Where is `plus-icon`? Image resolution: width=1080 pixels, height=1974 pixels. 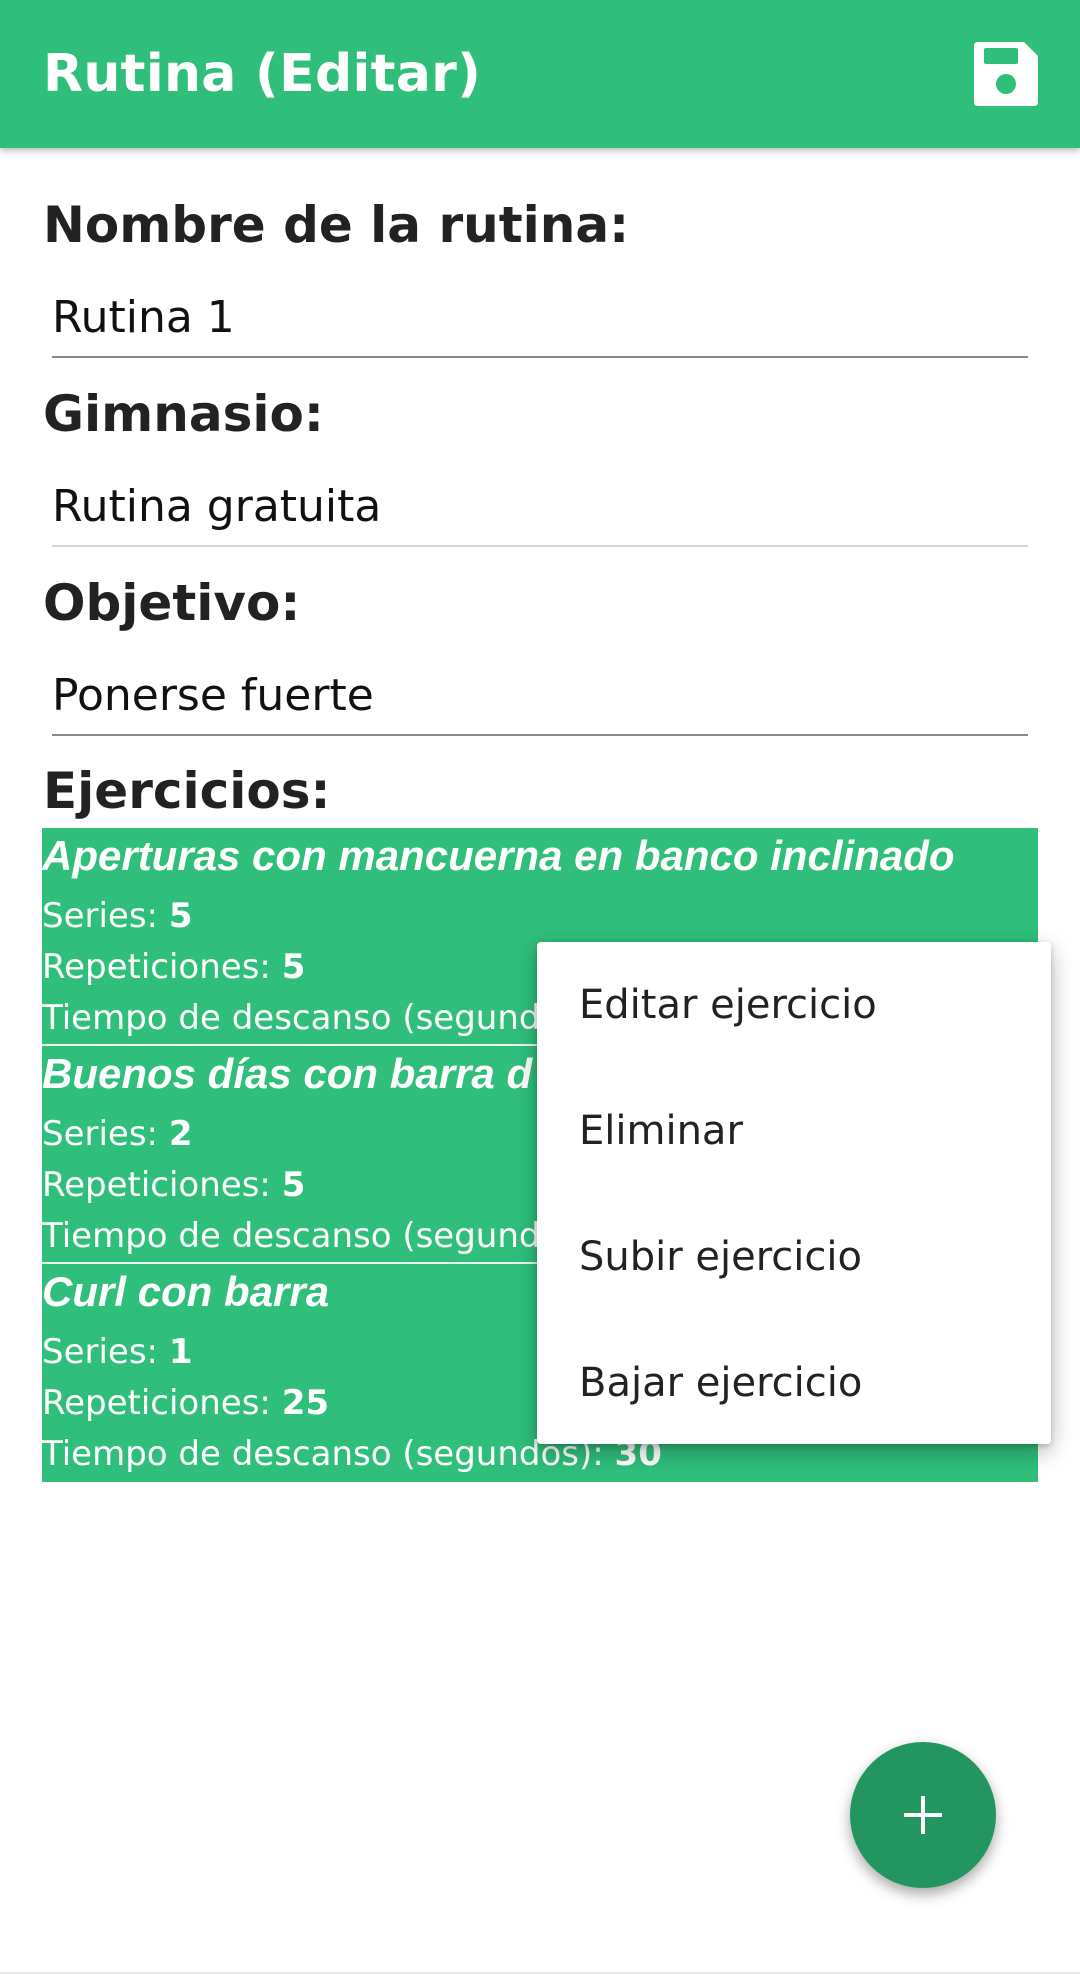 plus-icon is located at coordinates (923, 1815).